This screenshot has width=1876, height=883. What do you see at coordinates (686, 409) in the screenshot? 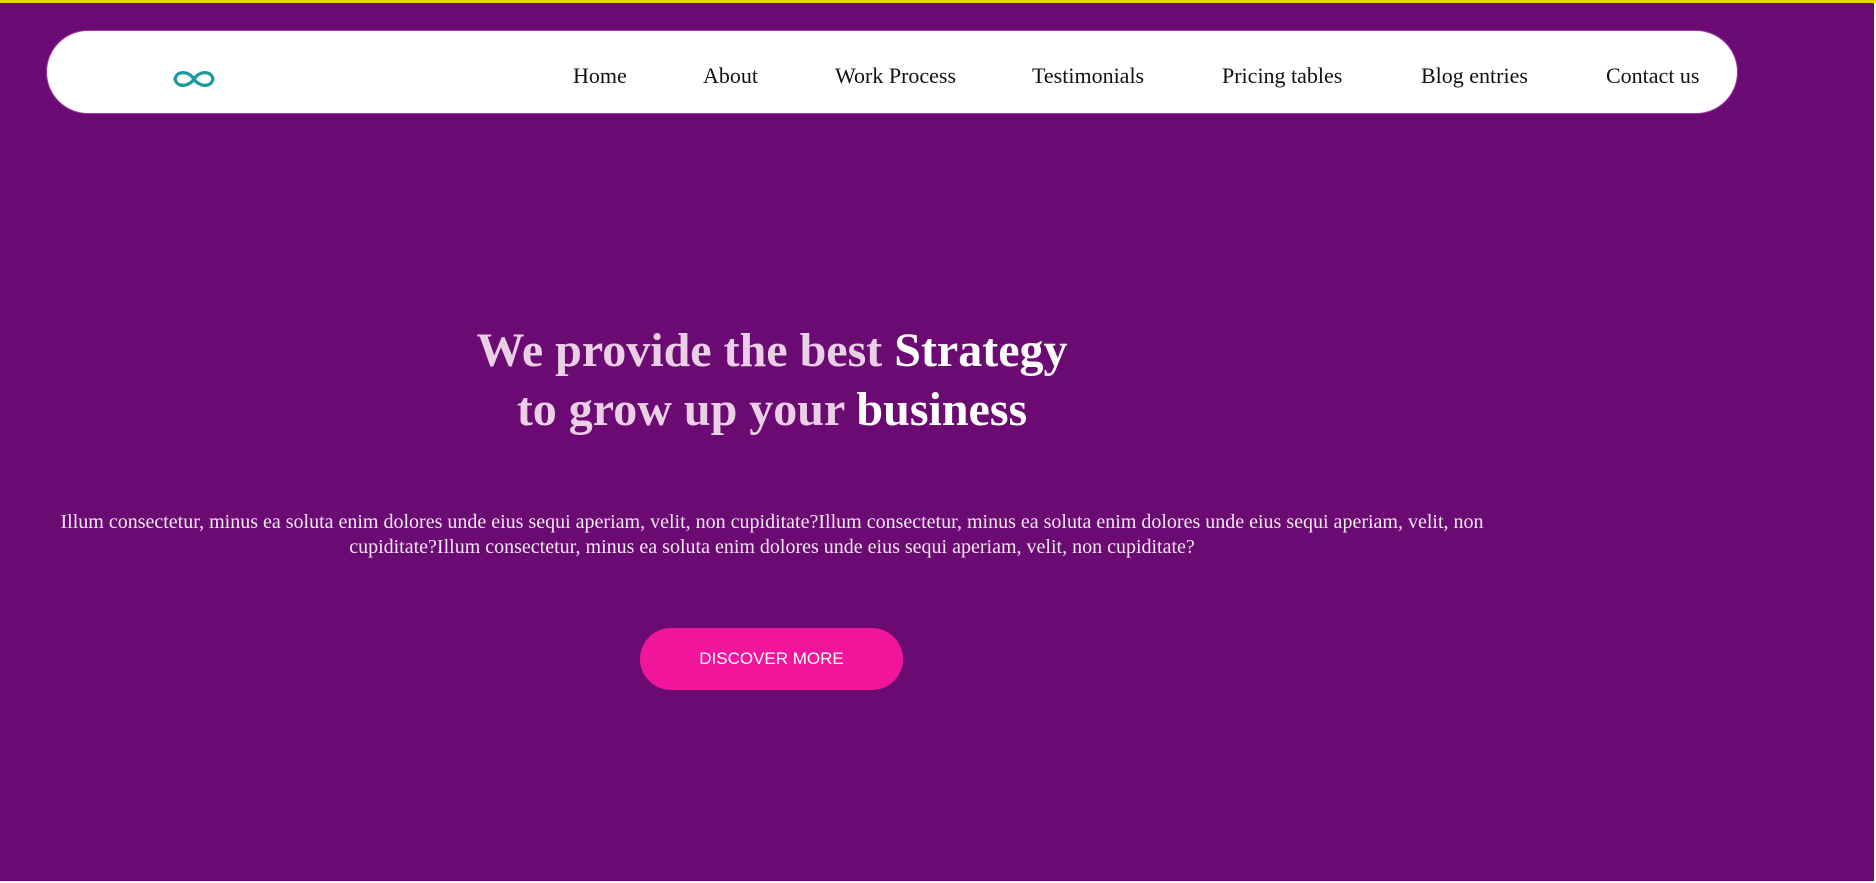
I see `headline-line2-text: to grow up your` at bounding box center [686, 409].